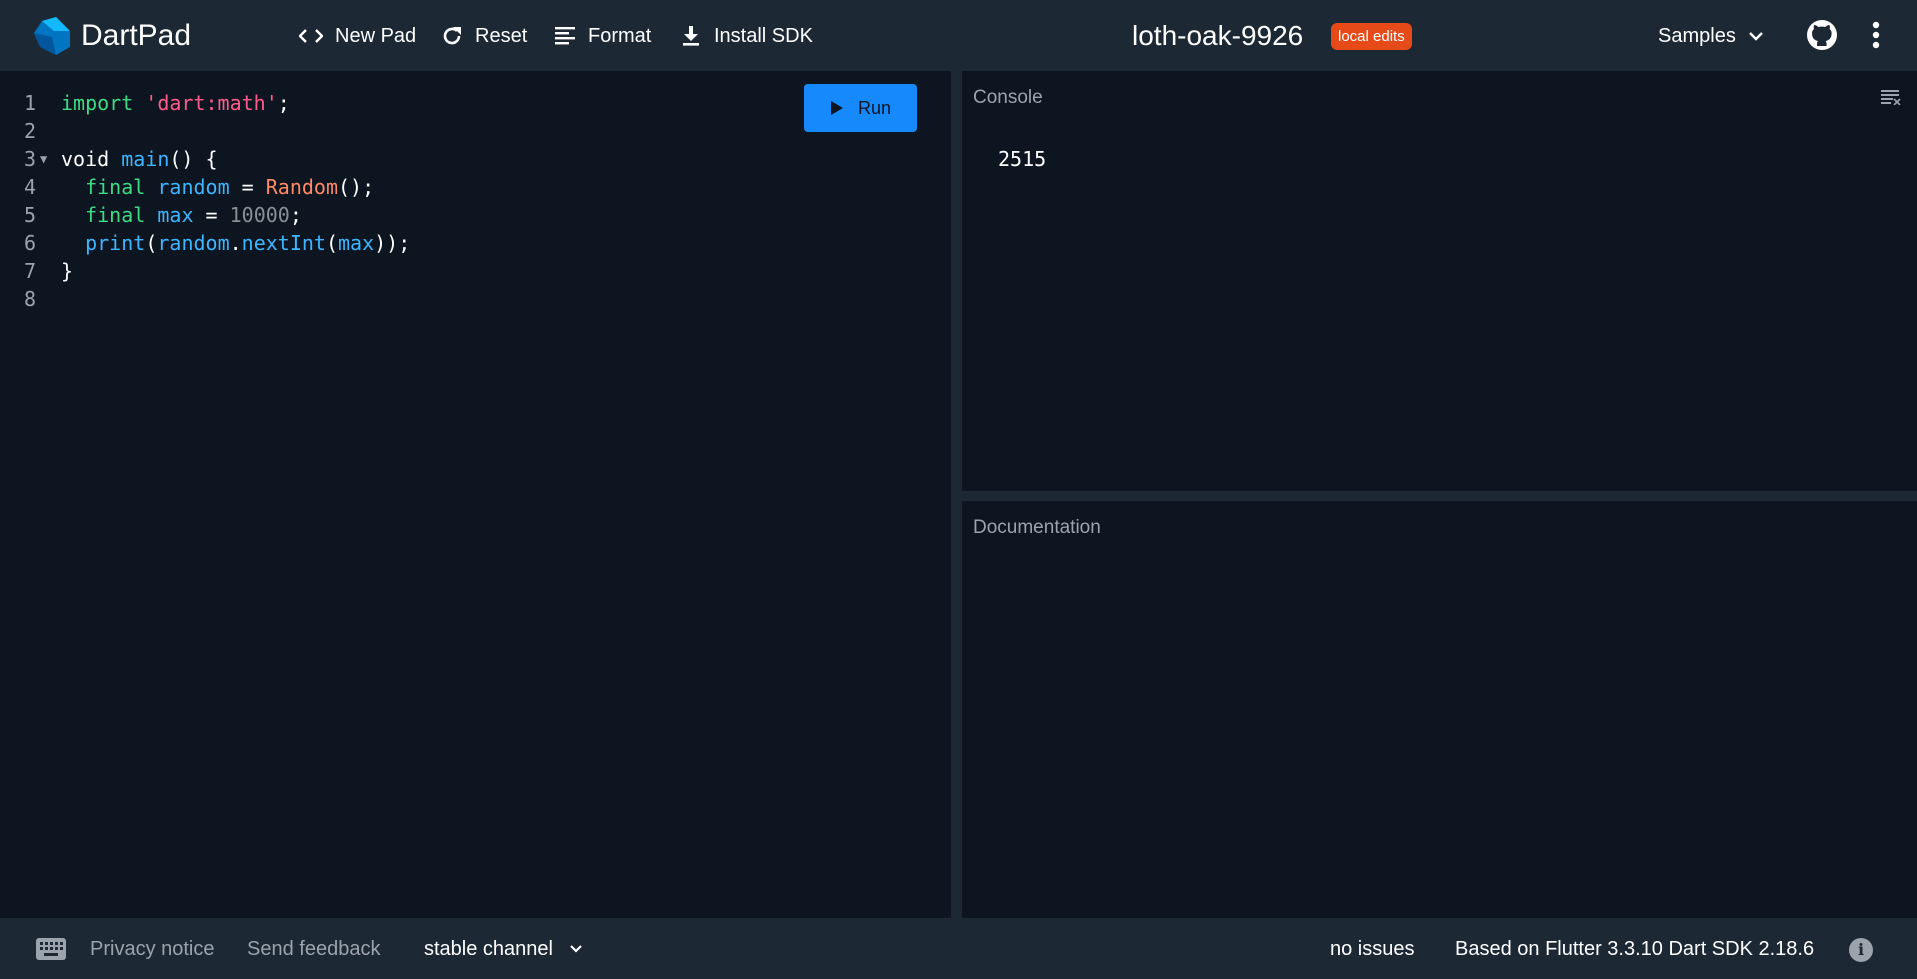 This screenshot has height=979, width=1917. Describe the element at coordinates (152, 949) in the screenshot. I see `privacy-notice-link: Privacy notice` at that location.